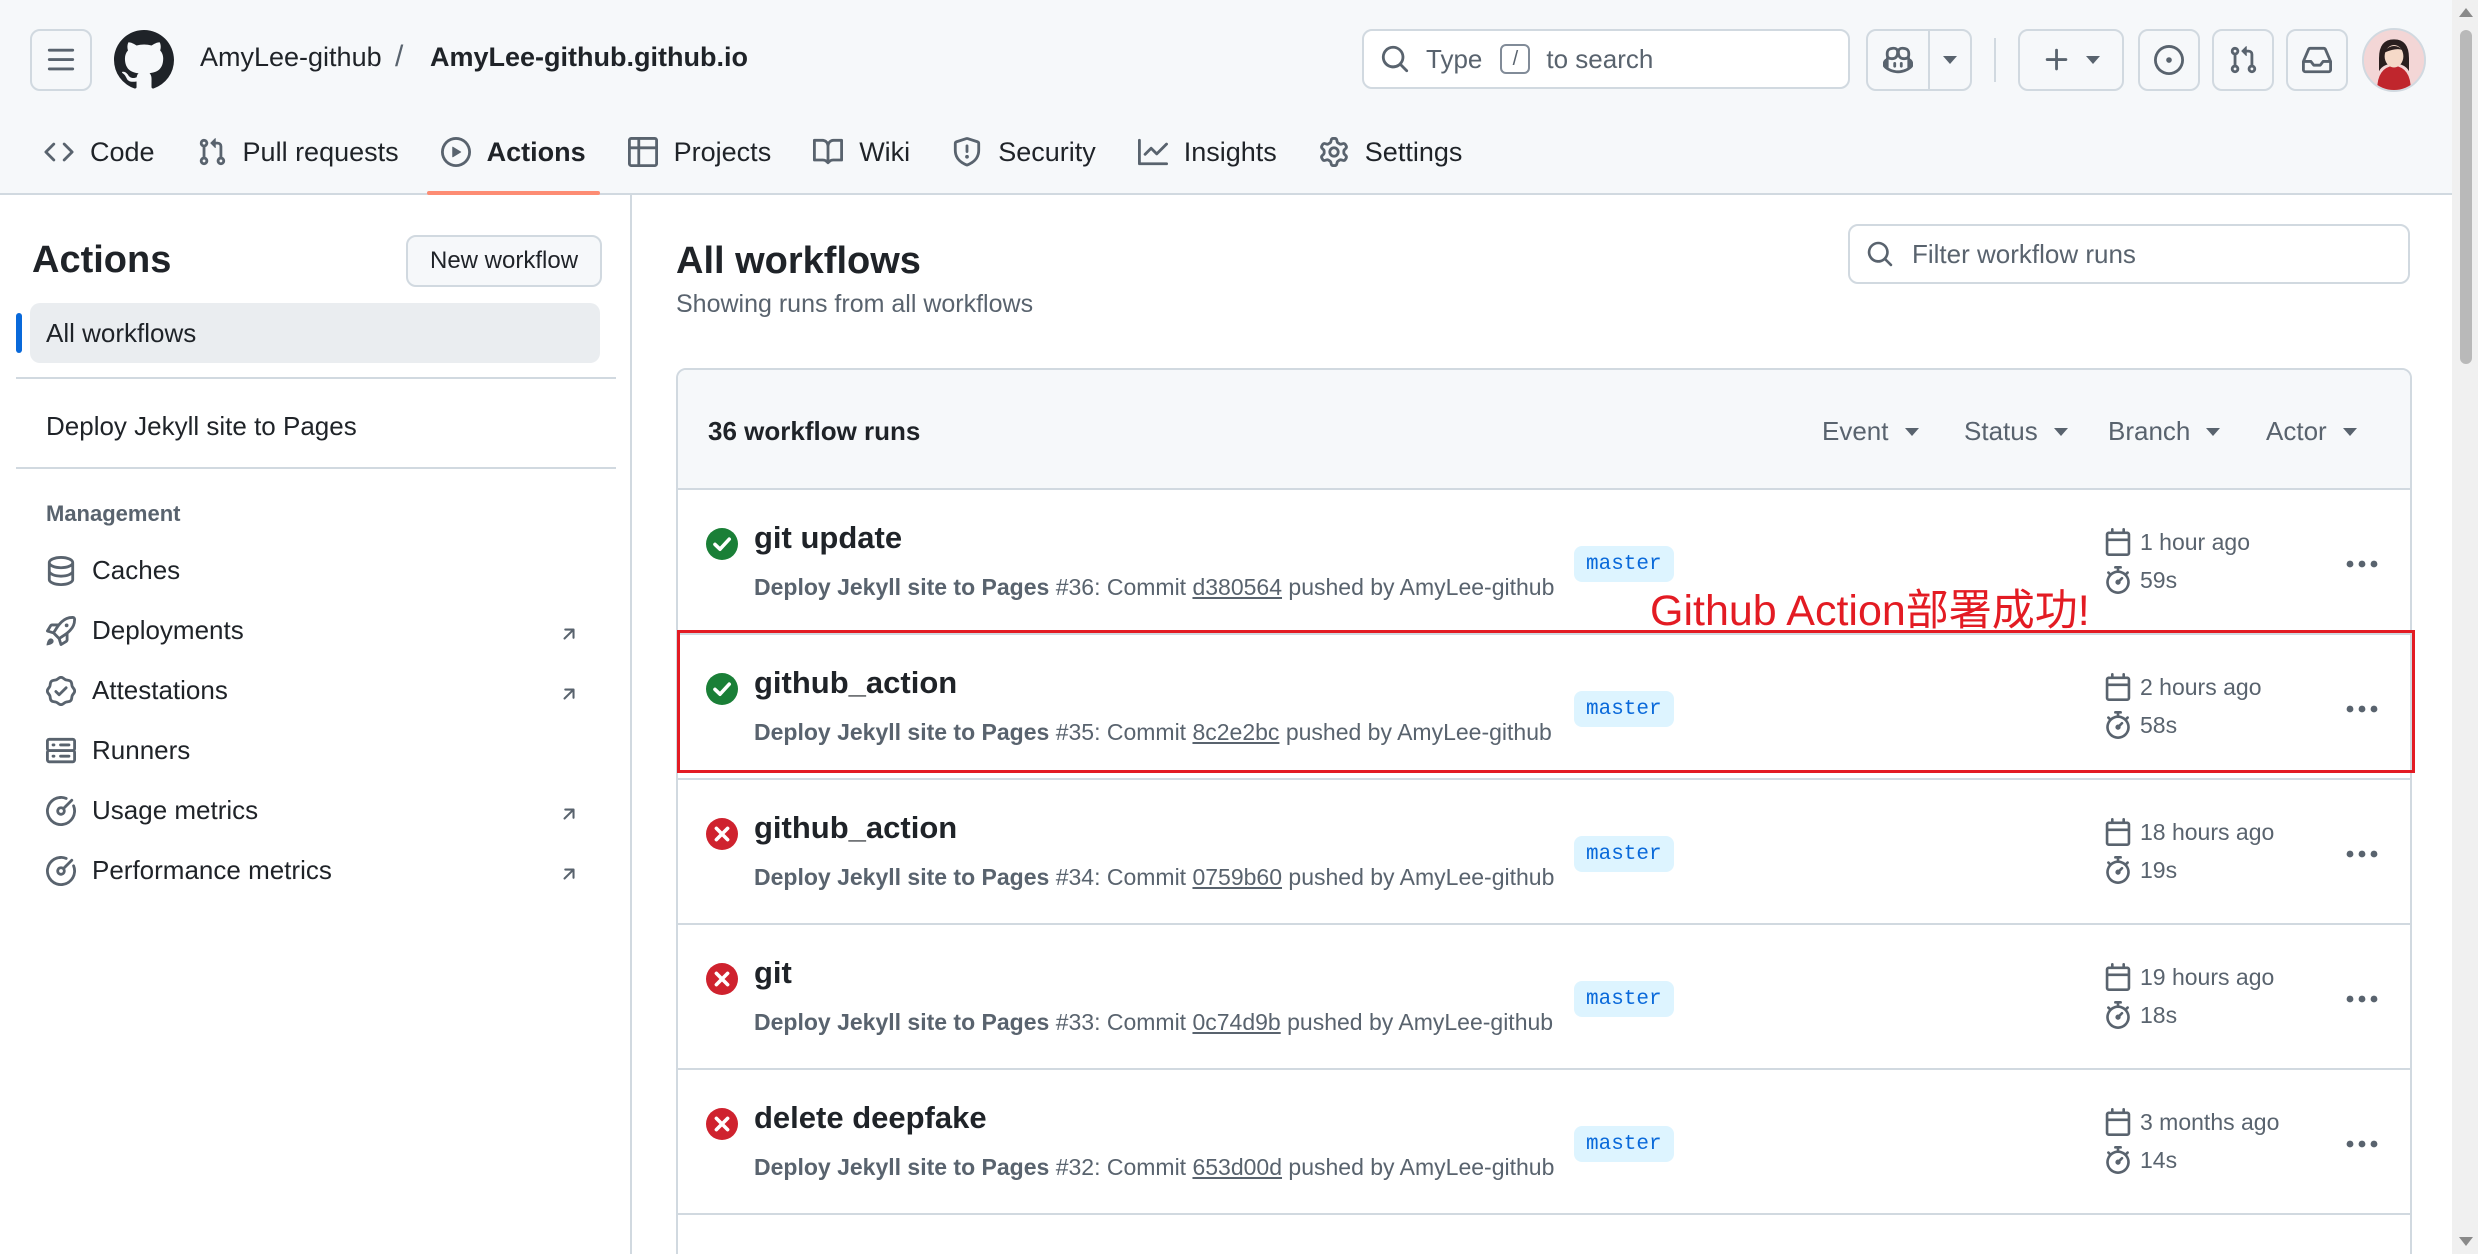 This screenshot has width=2478, height=1254. What do you see at coordinates (59, 152) in the screenshot?
I see `code-icon` at bounding box center [59, 152].